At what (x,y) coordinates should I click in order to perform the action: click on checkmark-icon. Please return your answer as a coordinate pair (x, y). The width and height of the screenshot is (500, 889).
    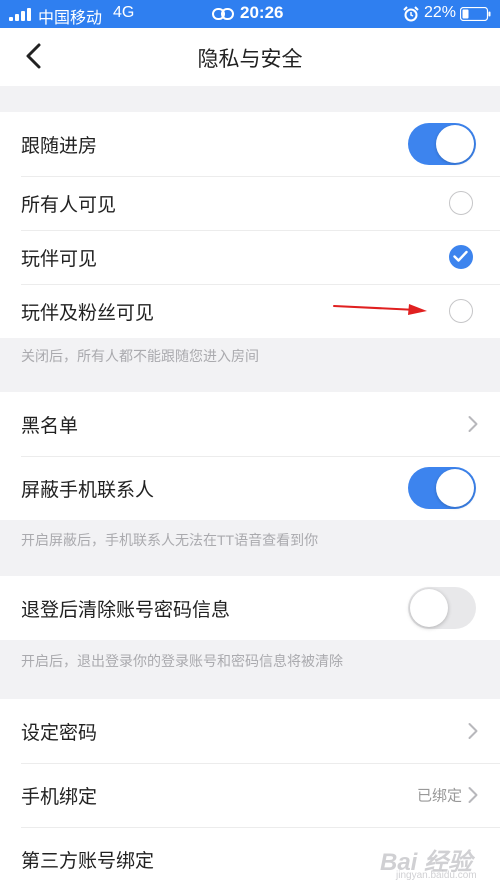
    Looking at the image, I should click on (460, 256).